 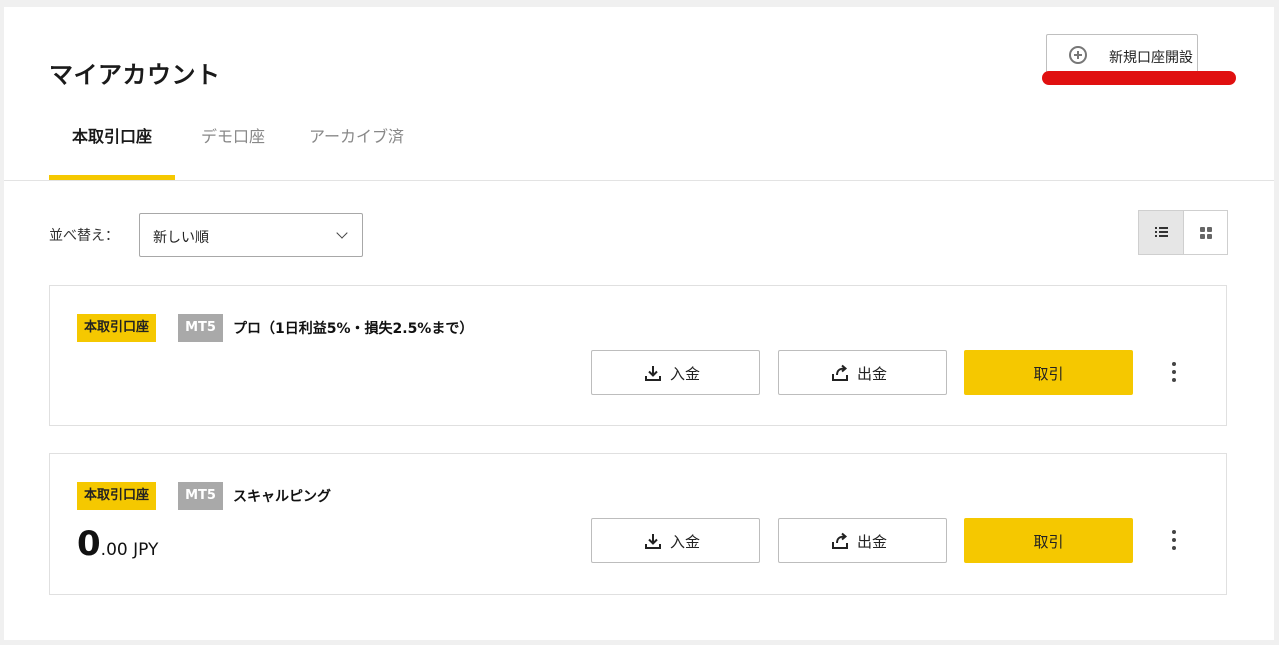 I want to click on account-balance: 0.00 JPY, so click(x=117, y=544).